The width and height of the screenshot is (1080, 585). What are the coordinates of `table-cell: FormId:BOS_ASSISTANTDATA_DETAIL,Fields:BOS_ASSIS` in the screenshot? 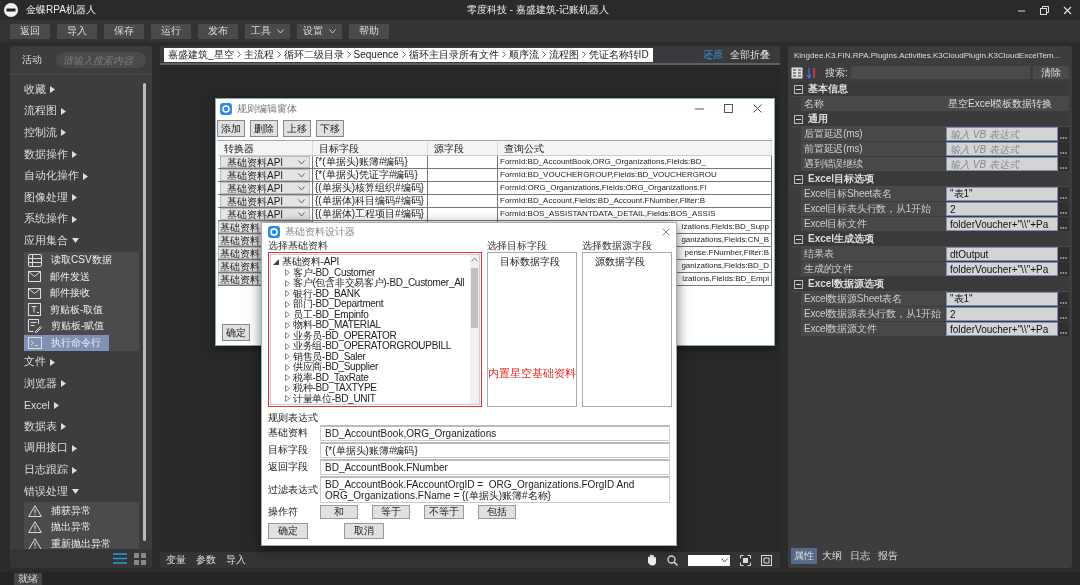 It's located at (635, 214).